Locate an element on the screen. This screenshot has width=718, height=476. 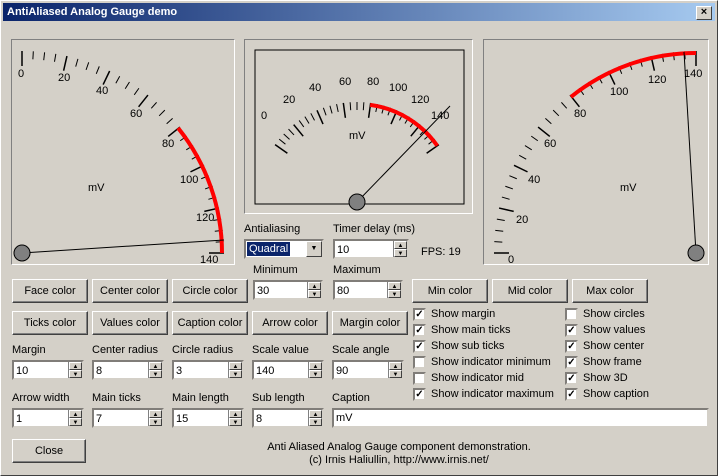
scale-angle-stepper: 90 ▲ ▼ is located at coordinates (368, 370).